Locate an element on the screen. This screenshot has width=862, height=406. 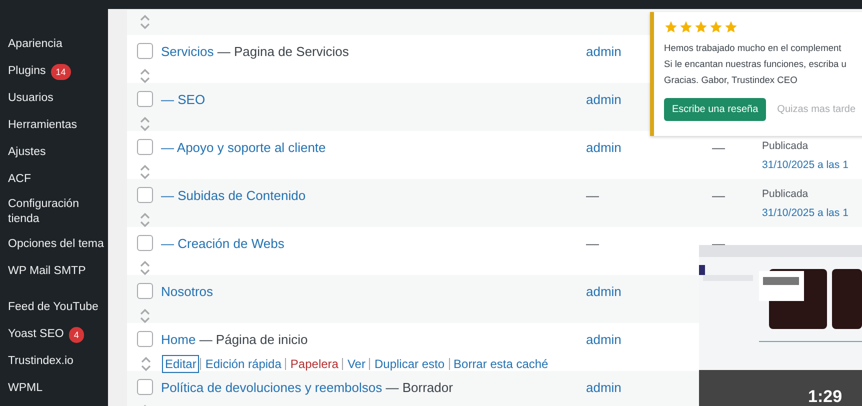
sidebar-item: Plugins 14 is located at coordinates (54, 71).